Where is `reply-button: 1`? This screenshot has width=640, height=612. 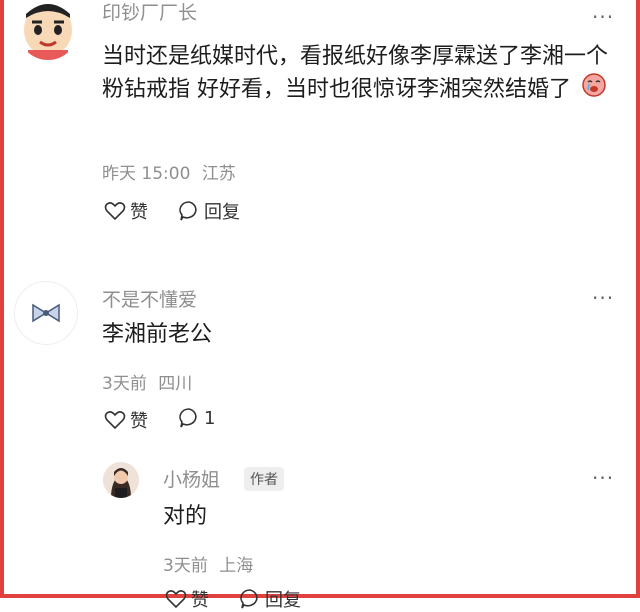
reply-button: 1 is located at coordinates (196, 418).